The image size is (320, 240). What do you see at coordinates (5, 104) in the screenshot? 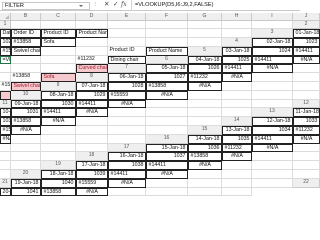
I see `row-header: 11` at bounding box center [5, 104].